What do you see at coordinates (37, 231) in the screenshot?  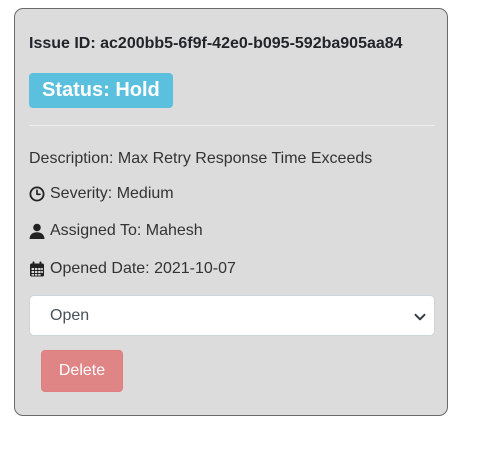 I see `user-icon` at bounding box center [37, 231].